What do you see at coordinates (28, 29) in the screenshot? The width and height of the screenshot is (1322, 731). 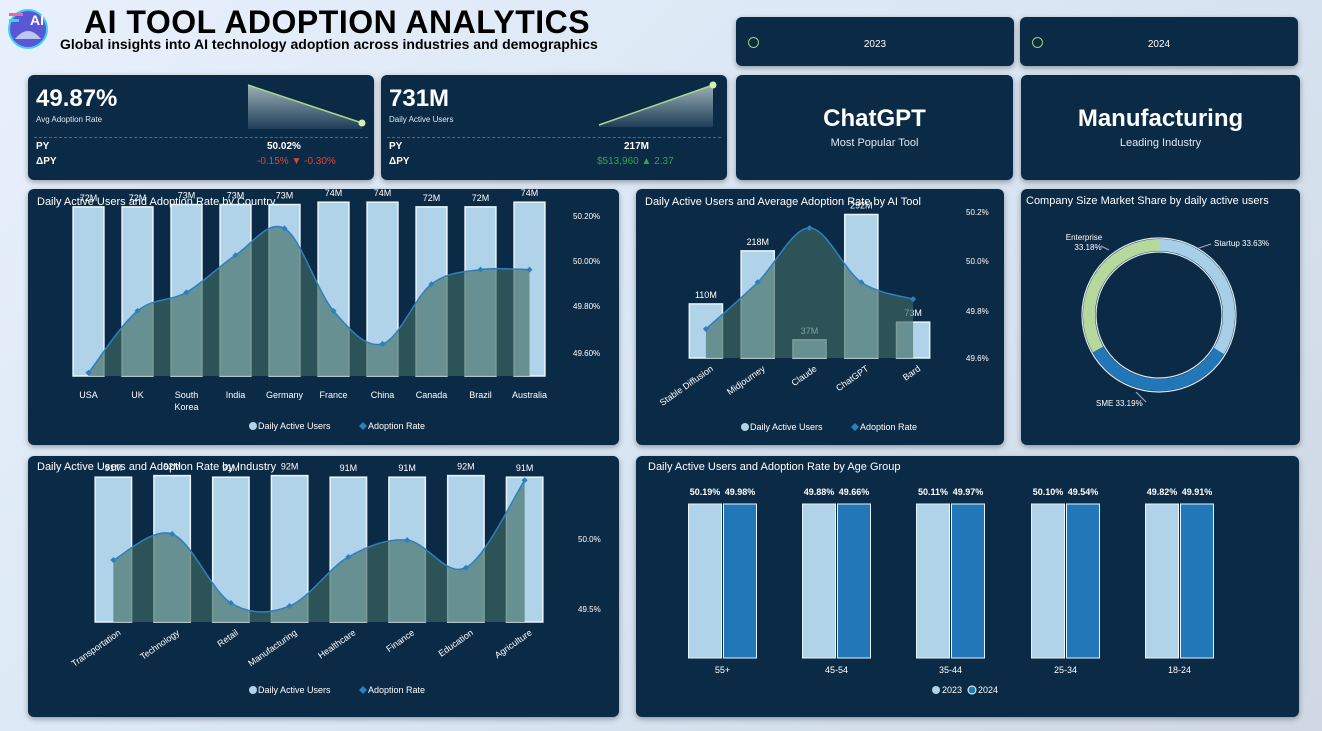 I see `ai-logo-icon: AI` at bounding box center [28, 29].